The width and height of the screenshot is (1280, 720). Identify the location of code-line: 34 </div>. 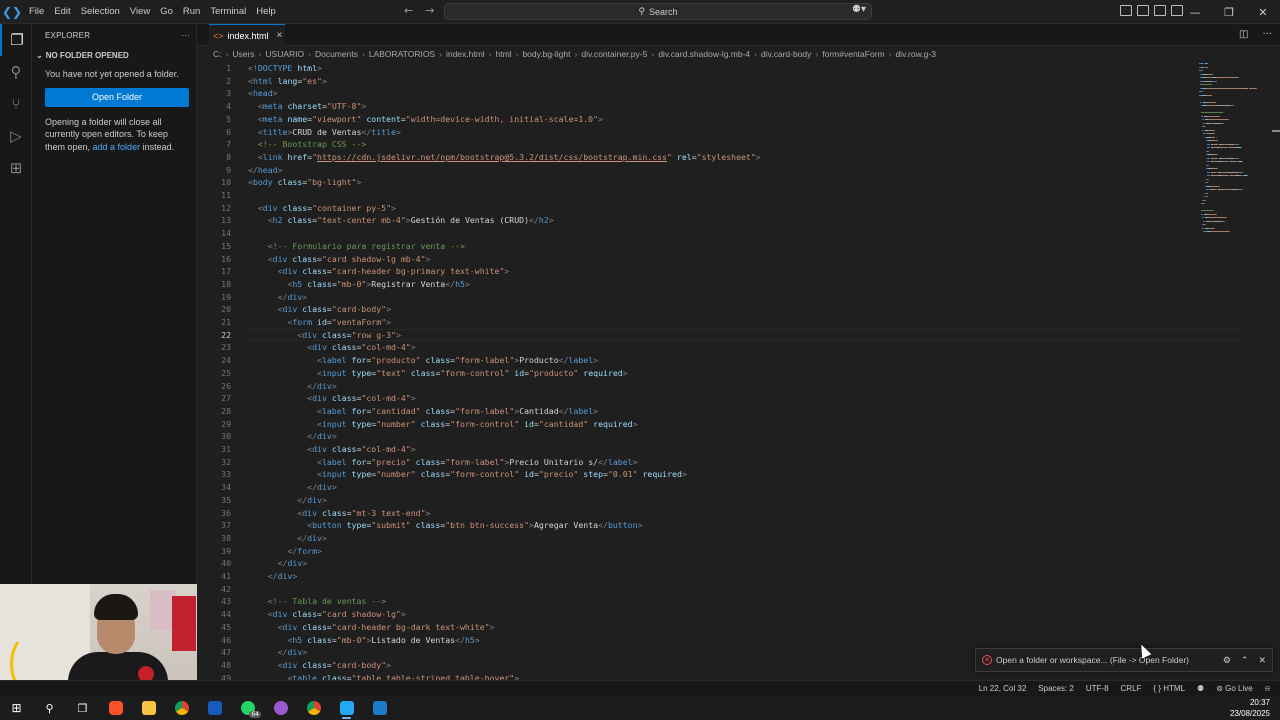
(697, 487).